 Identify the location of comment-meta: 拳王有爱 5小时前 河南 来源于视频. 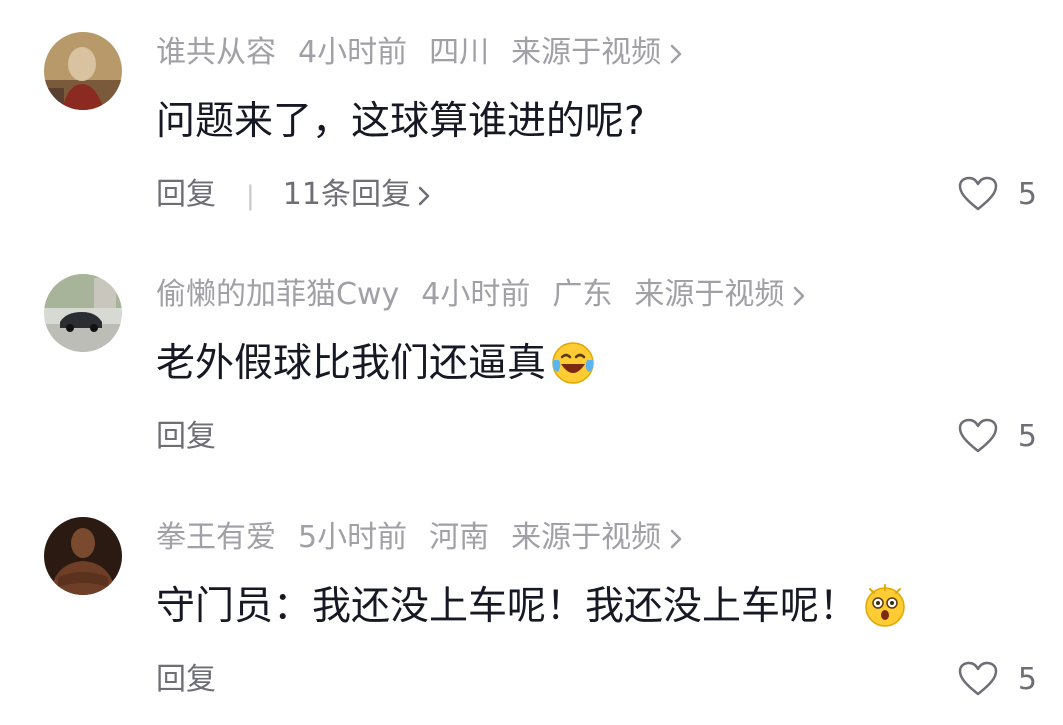
(419, 538).